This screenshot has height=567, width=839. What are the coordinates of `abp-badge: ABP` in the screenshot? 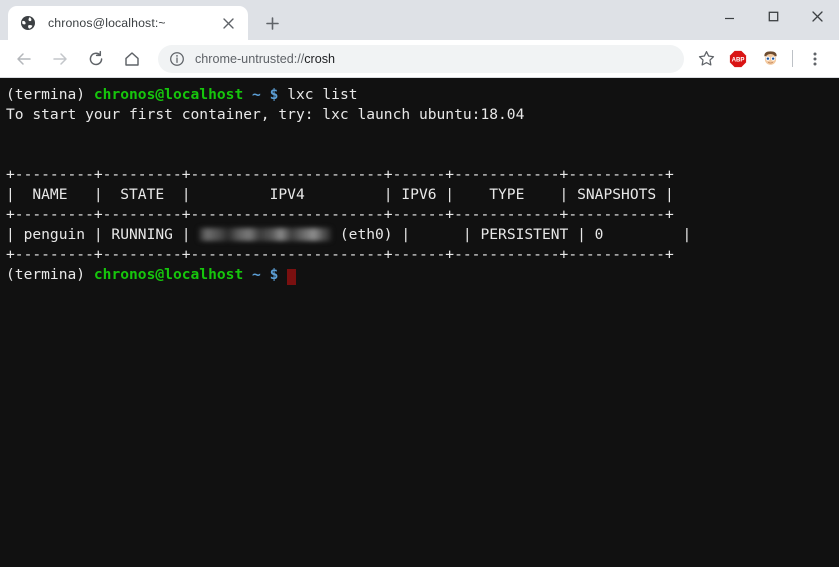 It's located at (738, 59).